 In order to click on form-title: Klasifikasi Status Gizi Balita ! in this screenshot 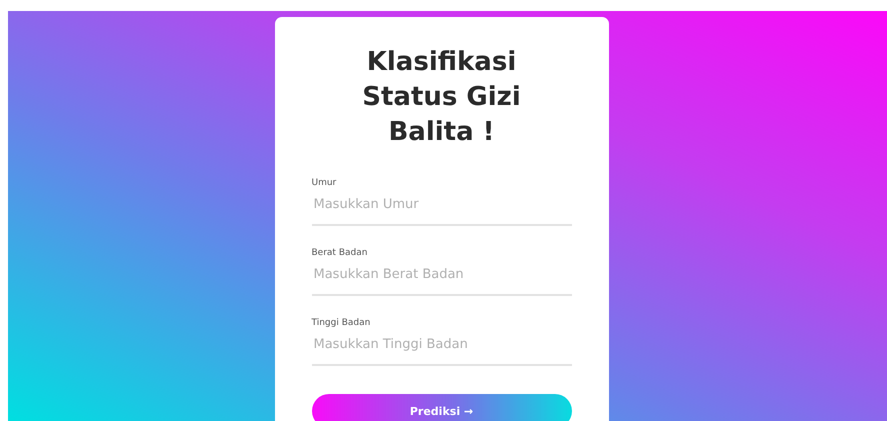, I will do `click(441, 97)`.